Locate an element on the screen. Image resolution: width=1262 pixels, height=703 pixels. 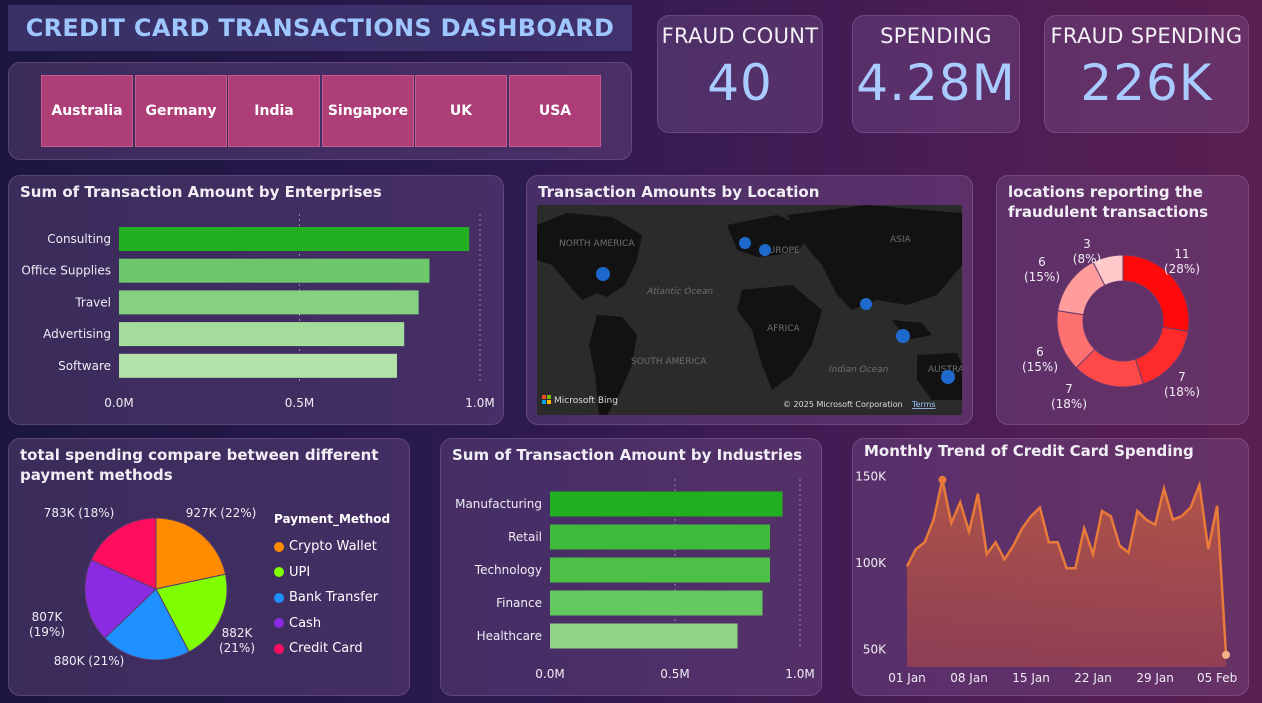
legend-label: Credit Card is located at coordinates (326, 649).